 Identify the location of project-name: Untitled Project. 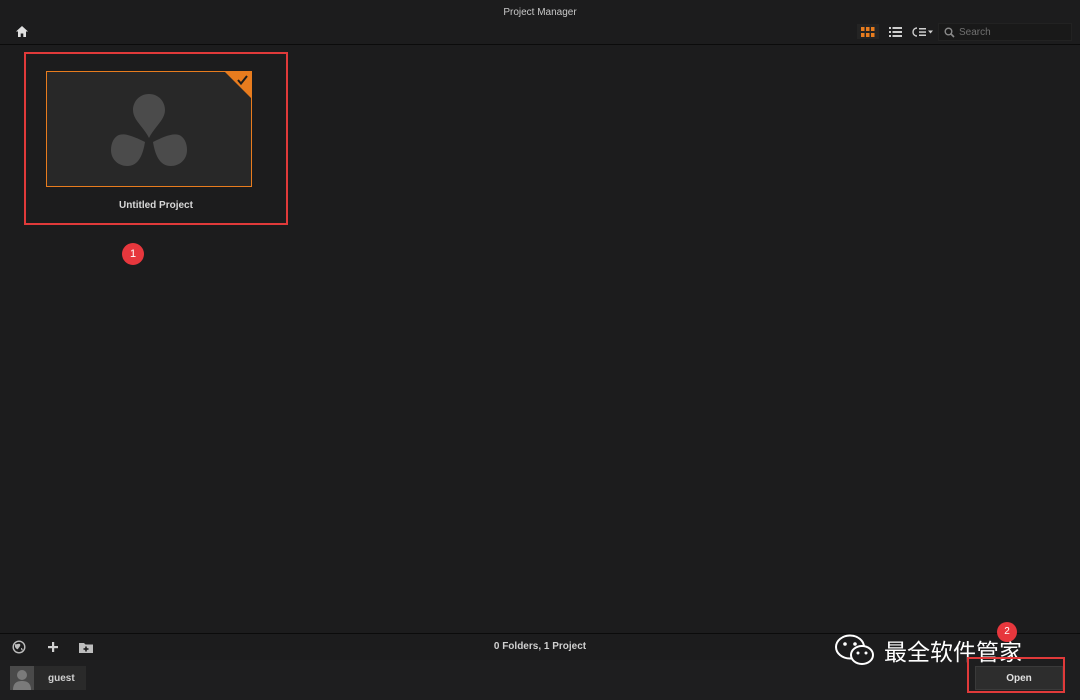
(156, 205).